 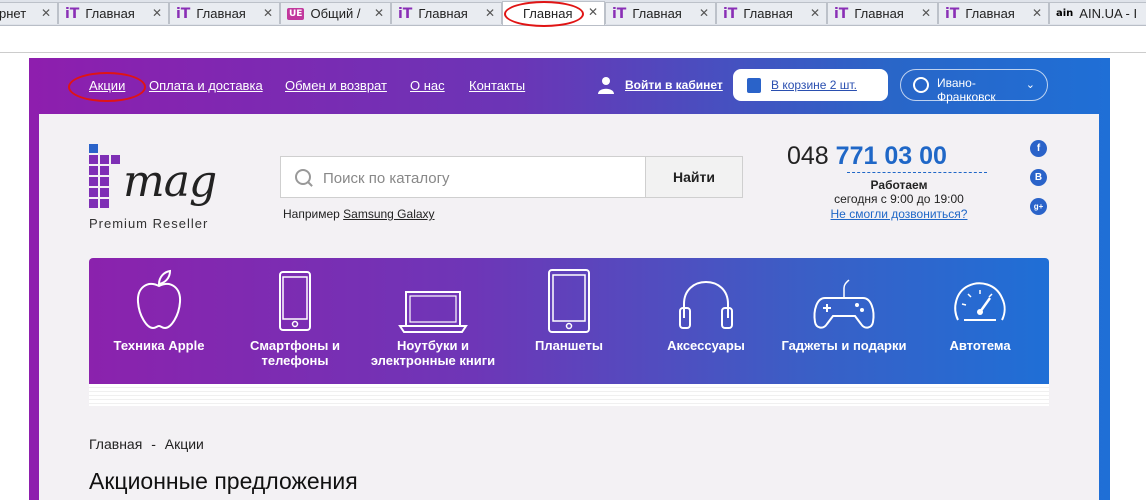 What do you see at coordinates (184, 444) in the screenshot?
I see `breadcrumb-current: Акции` at bounding box center [184, 444].